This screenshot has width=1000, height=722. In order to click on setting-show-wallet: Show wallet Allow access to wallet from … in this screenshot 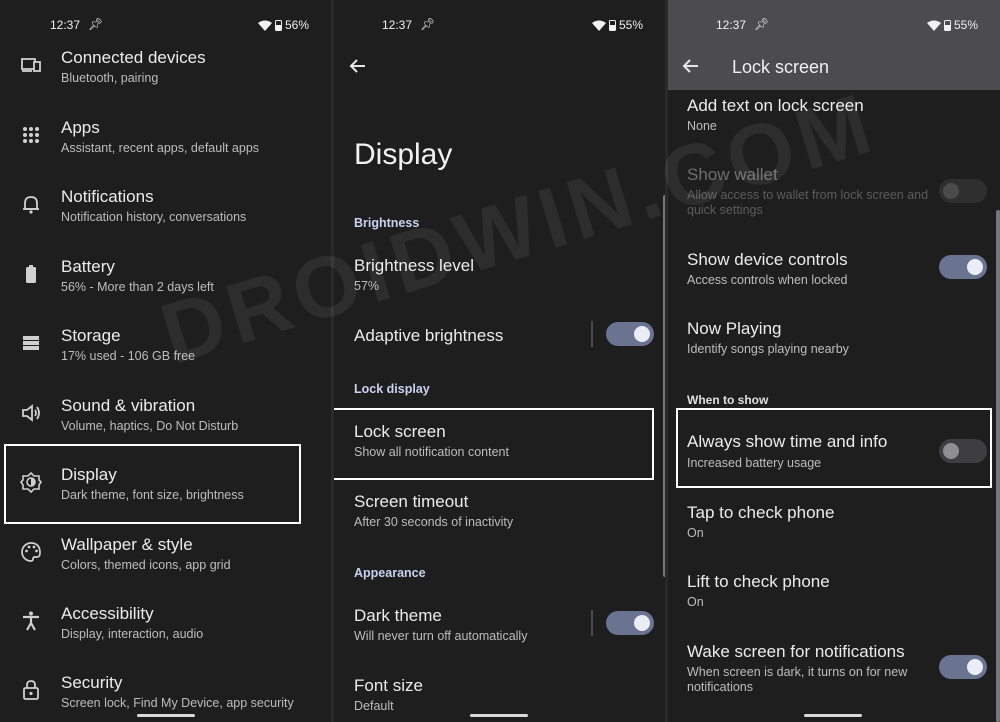, I will do `click(834, 191)`.